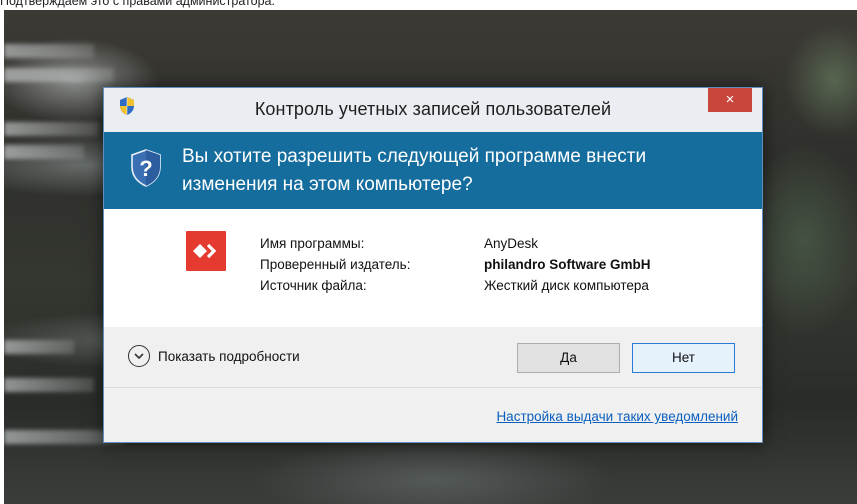  I want to click on show-details-label: Показать подробности, so click(229, 356).